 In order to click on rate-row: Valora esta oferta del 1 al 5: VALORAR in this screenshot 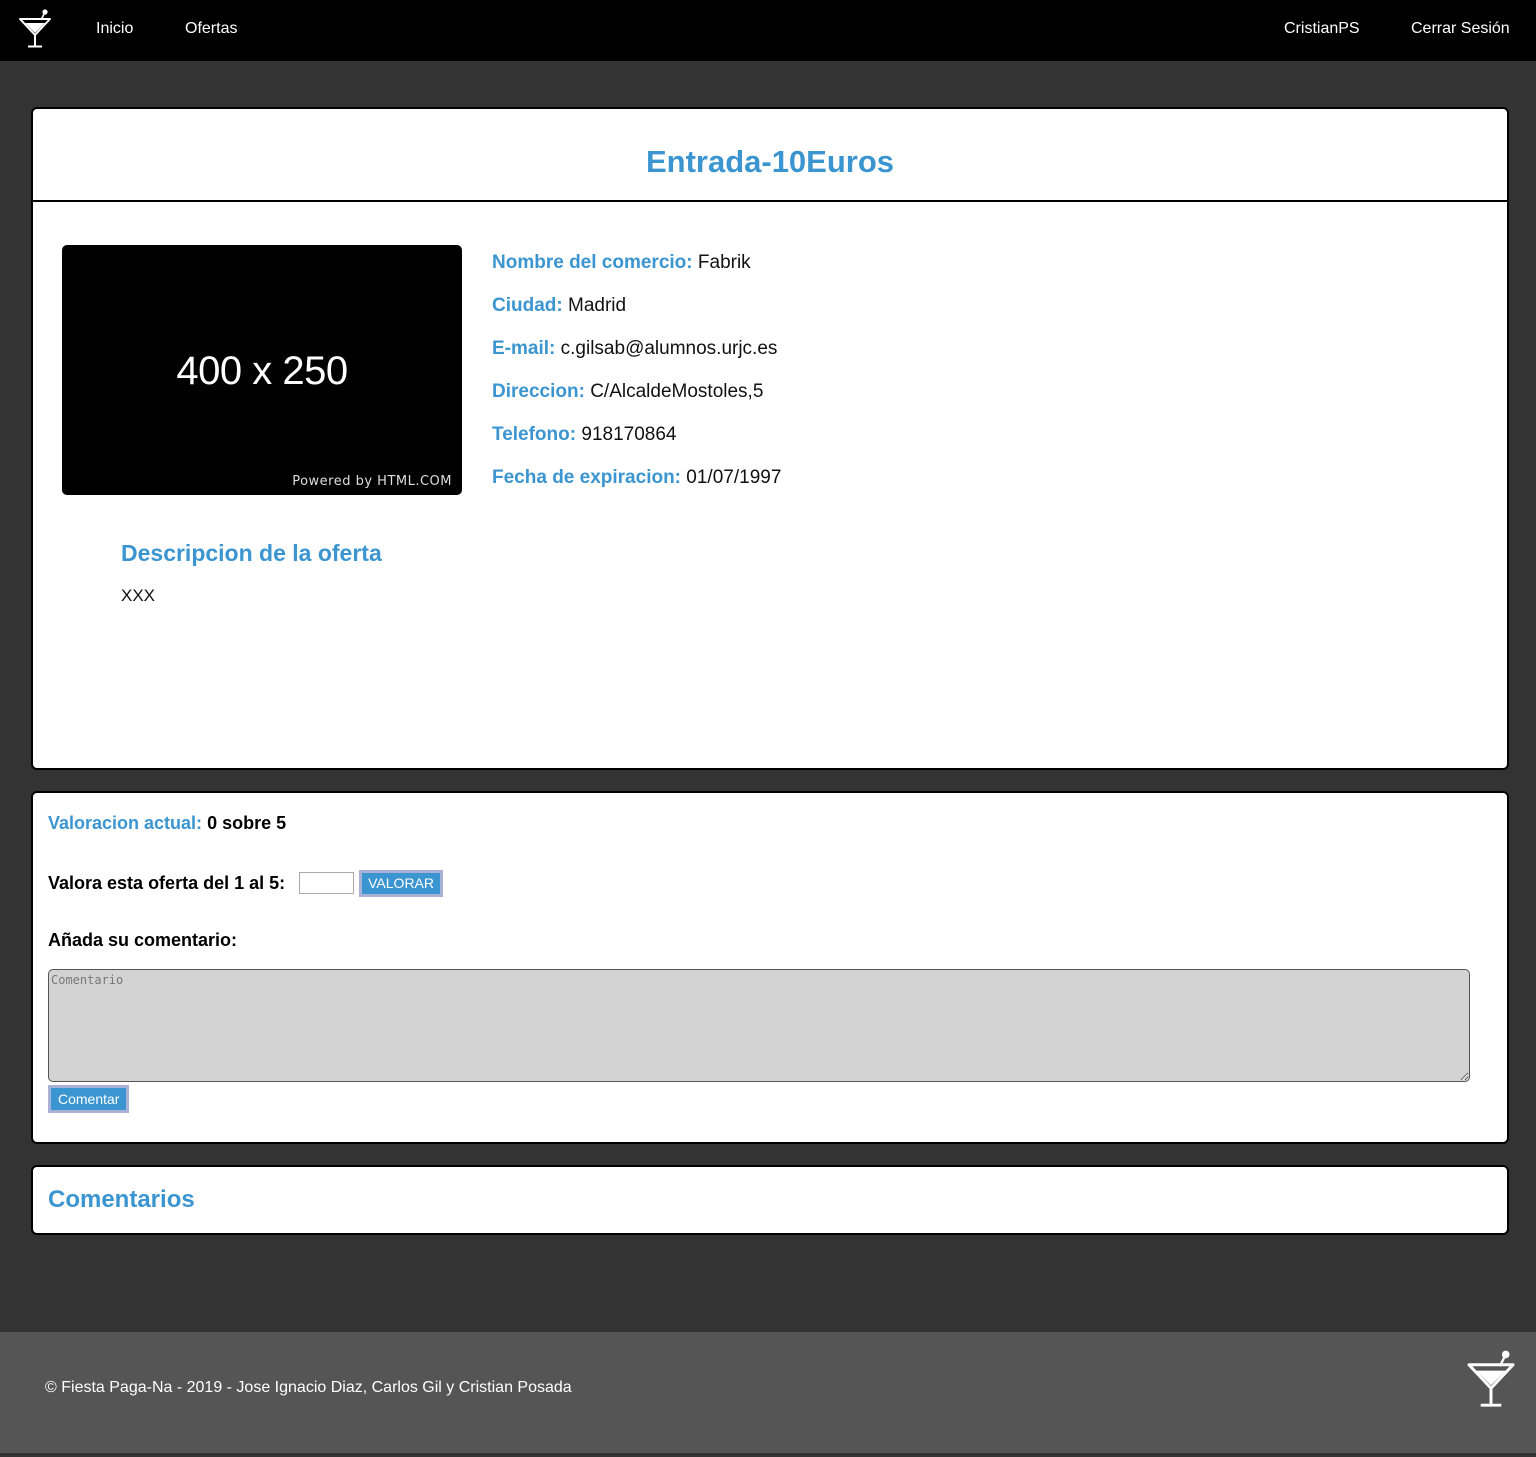, I will do `click(245, 883)`.